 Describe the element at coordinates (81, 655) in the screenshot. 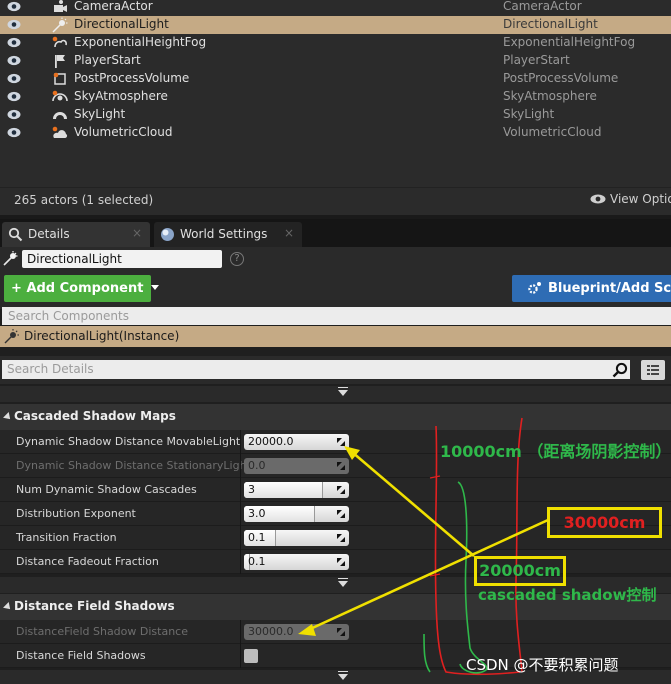

I see `property-label: Distance Field Shadows` at that location.